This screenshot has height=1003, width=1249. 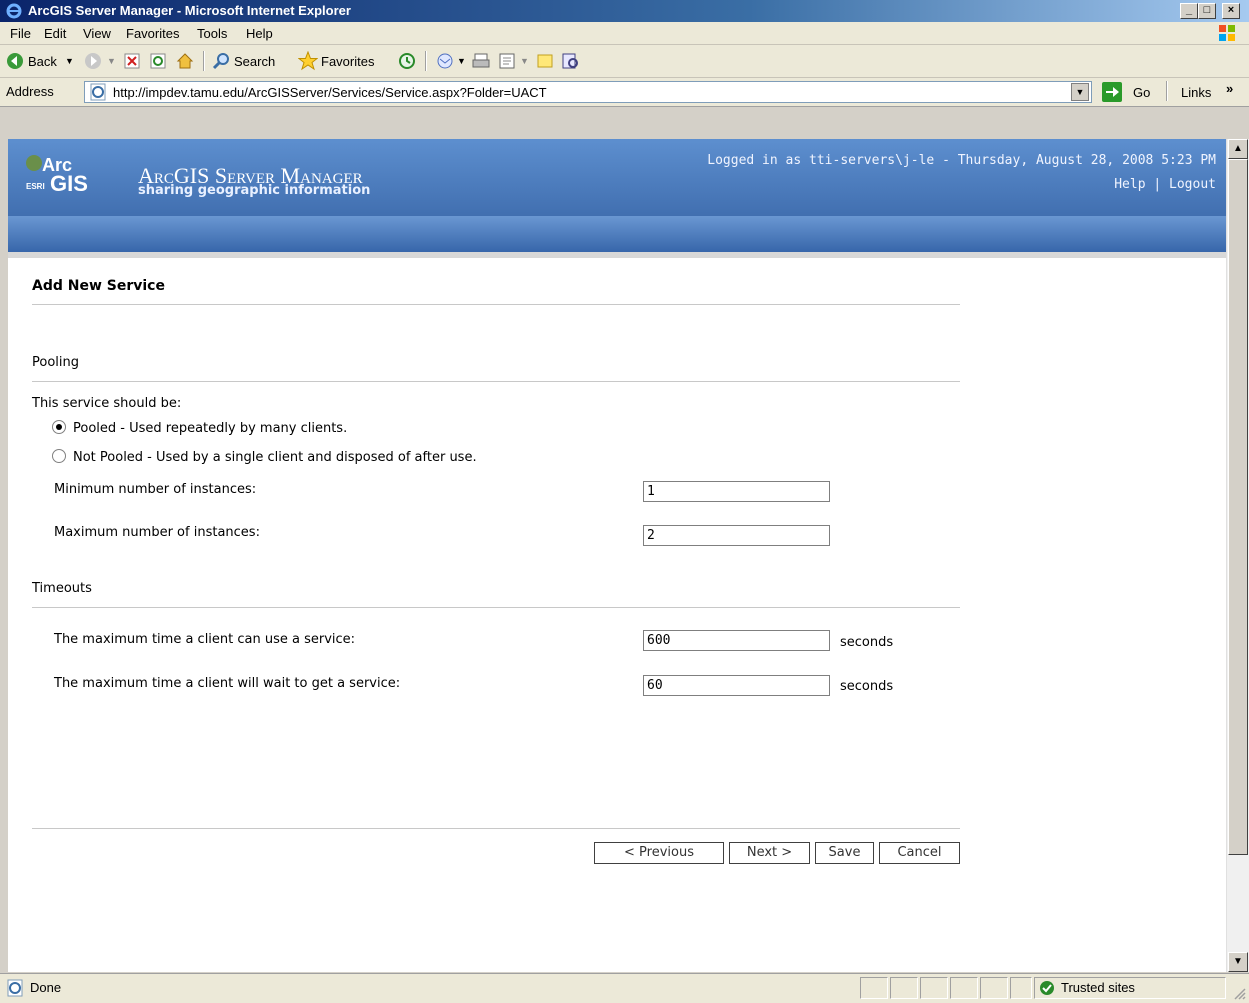 What do you see at coordinates (35, 186) in the screenshot?
I see `logo-esri: ESRI` at bounding box center [35, 186].